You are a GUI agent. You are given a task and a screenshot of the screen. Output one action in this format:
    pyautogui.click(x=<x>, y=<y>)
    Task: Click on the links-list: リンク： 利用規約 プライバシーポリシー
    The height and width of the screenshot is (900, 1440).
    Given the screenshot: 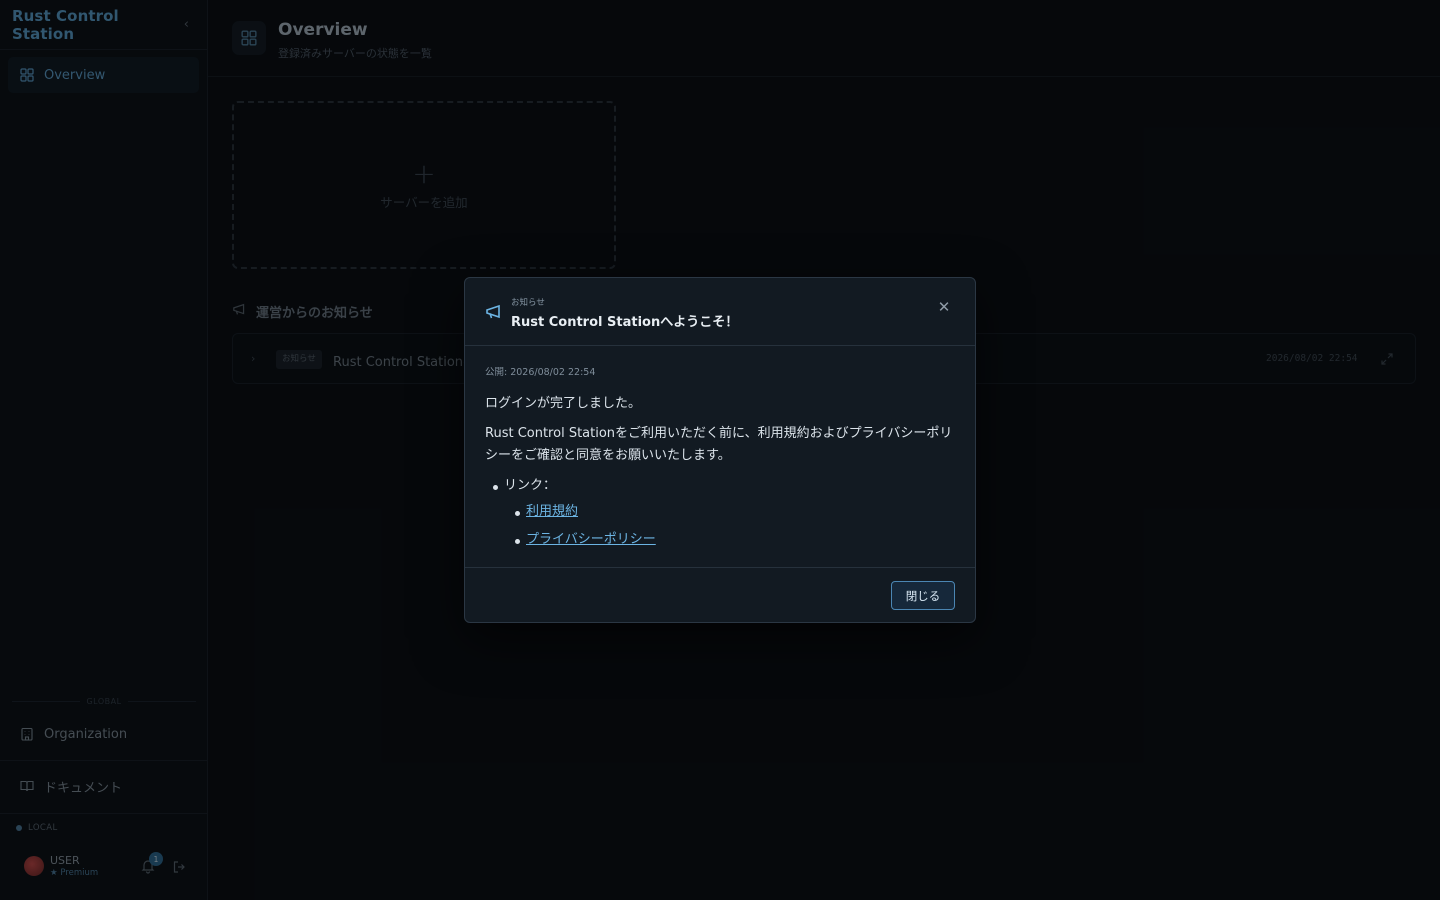 What is the action you would take?
    pyautogui.click(x=720, y=513)
    